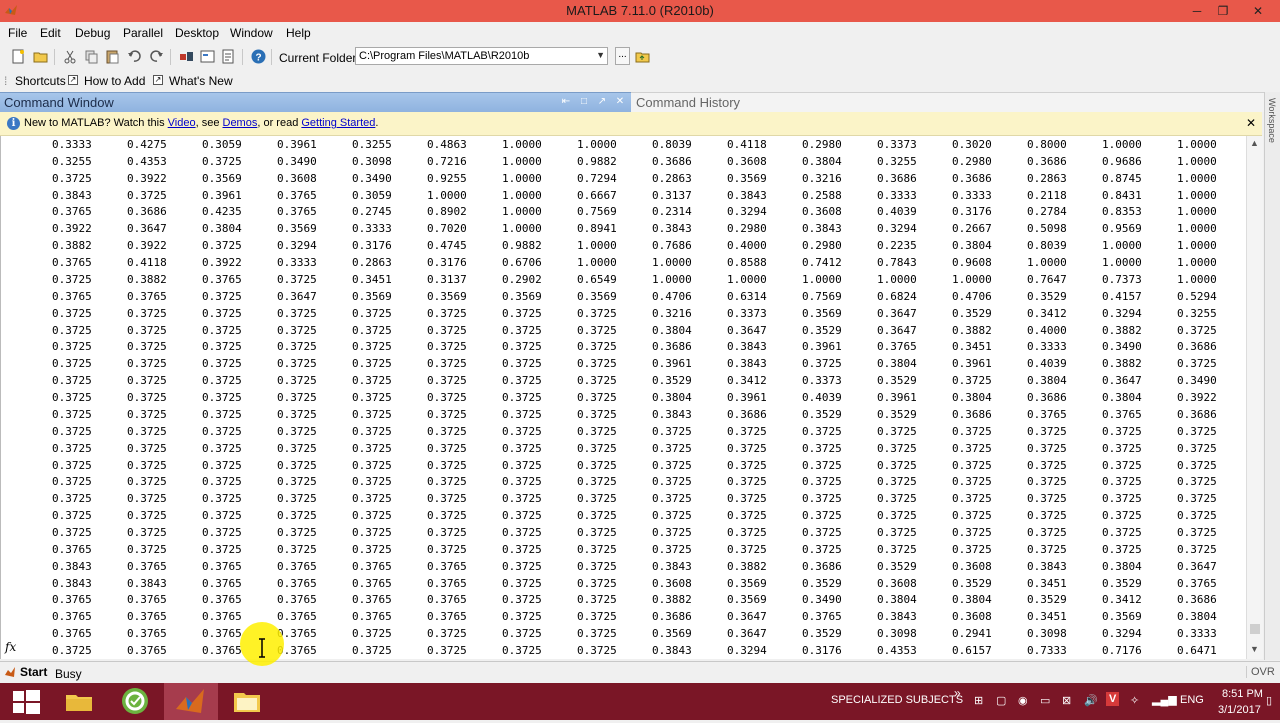  I want to click on copy-icon, so click(91, 56).